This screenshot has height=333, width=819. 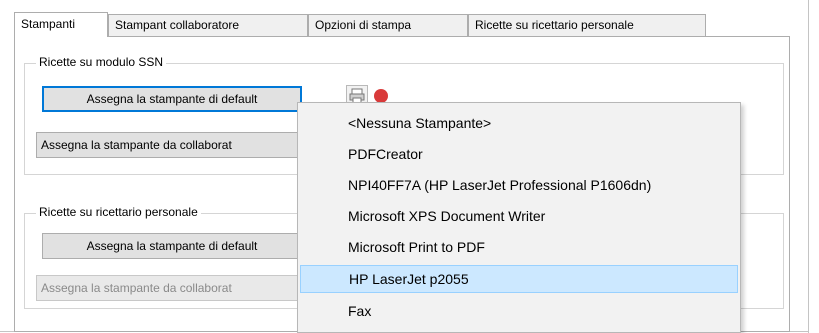 I want to click on menu-item-nessuna-stampante: <Nessuna Stampante>, so click(x=519, y=123).